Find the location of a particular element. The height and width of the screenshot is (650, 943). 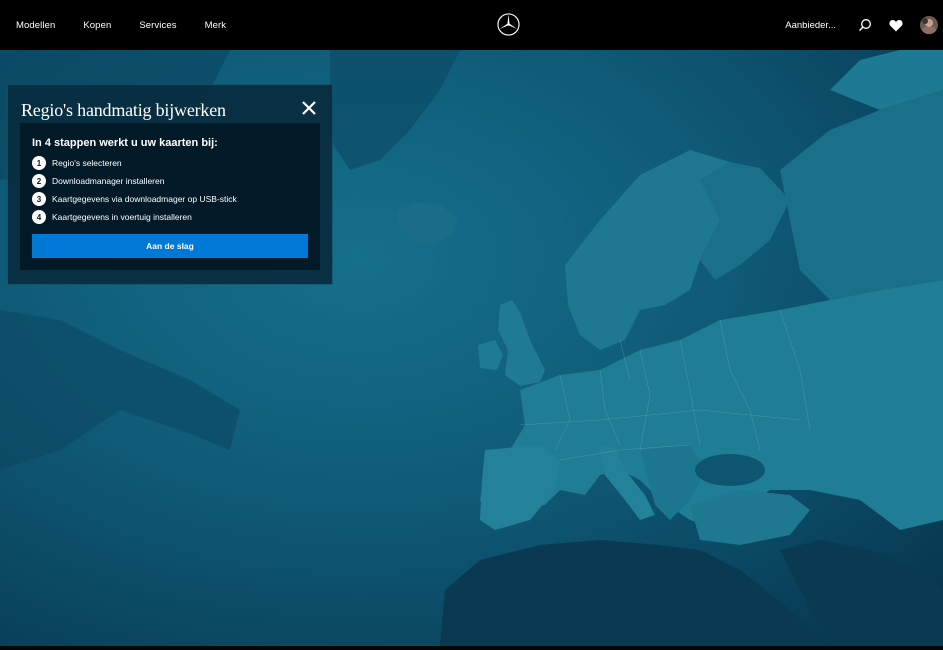

close-icon is located at coordinates (309, 108).